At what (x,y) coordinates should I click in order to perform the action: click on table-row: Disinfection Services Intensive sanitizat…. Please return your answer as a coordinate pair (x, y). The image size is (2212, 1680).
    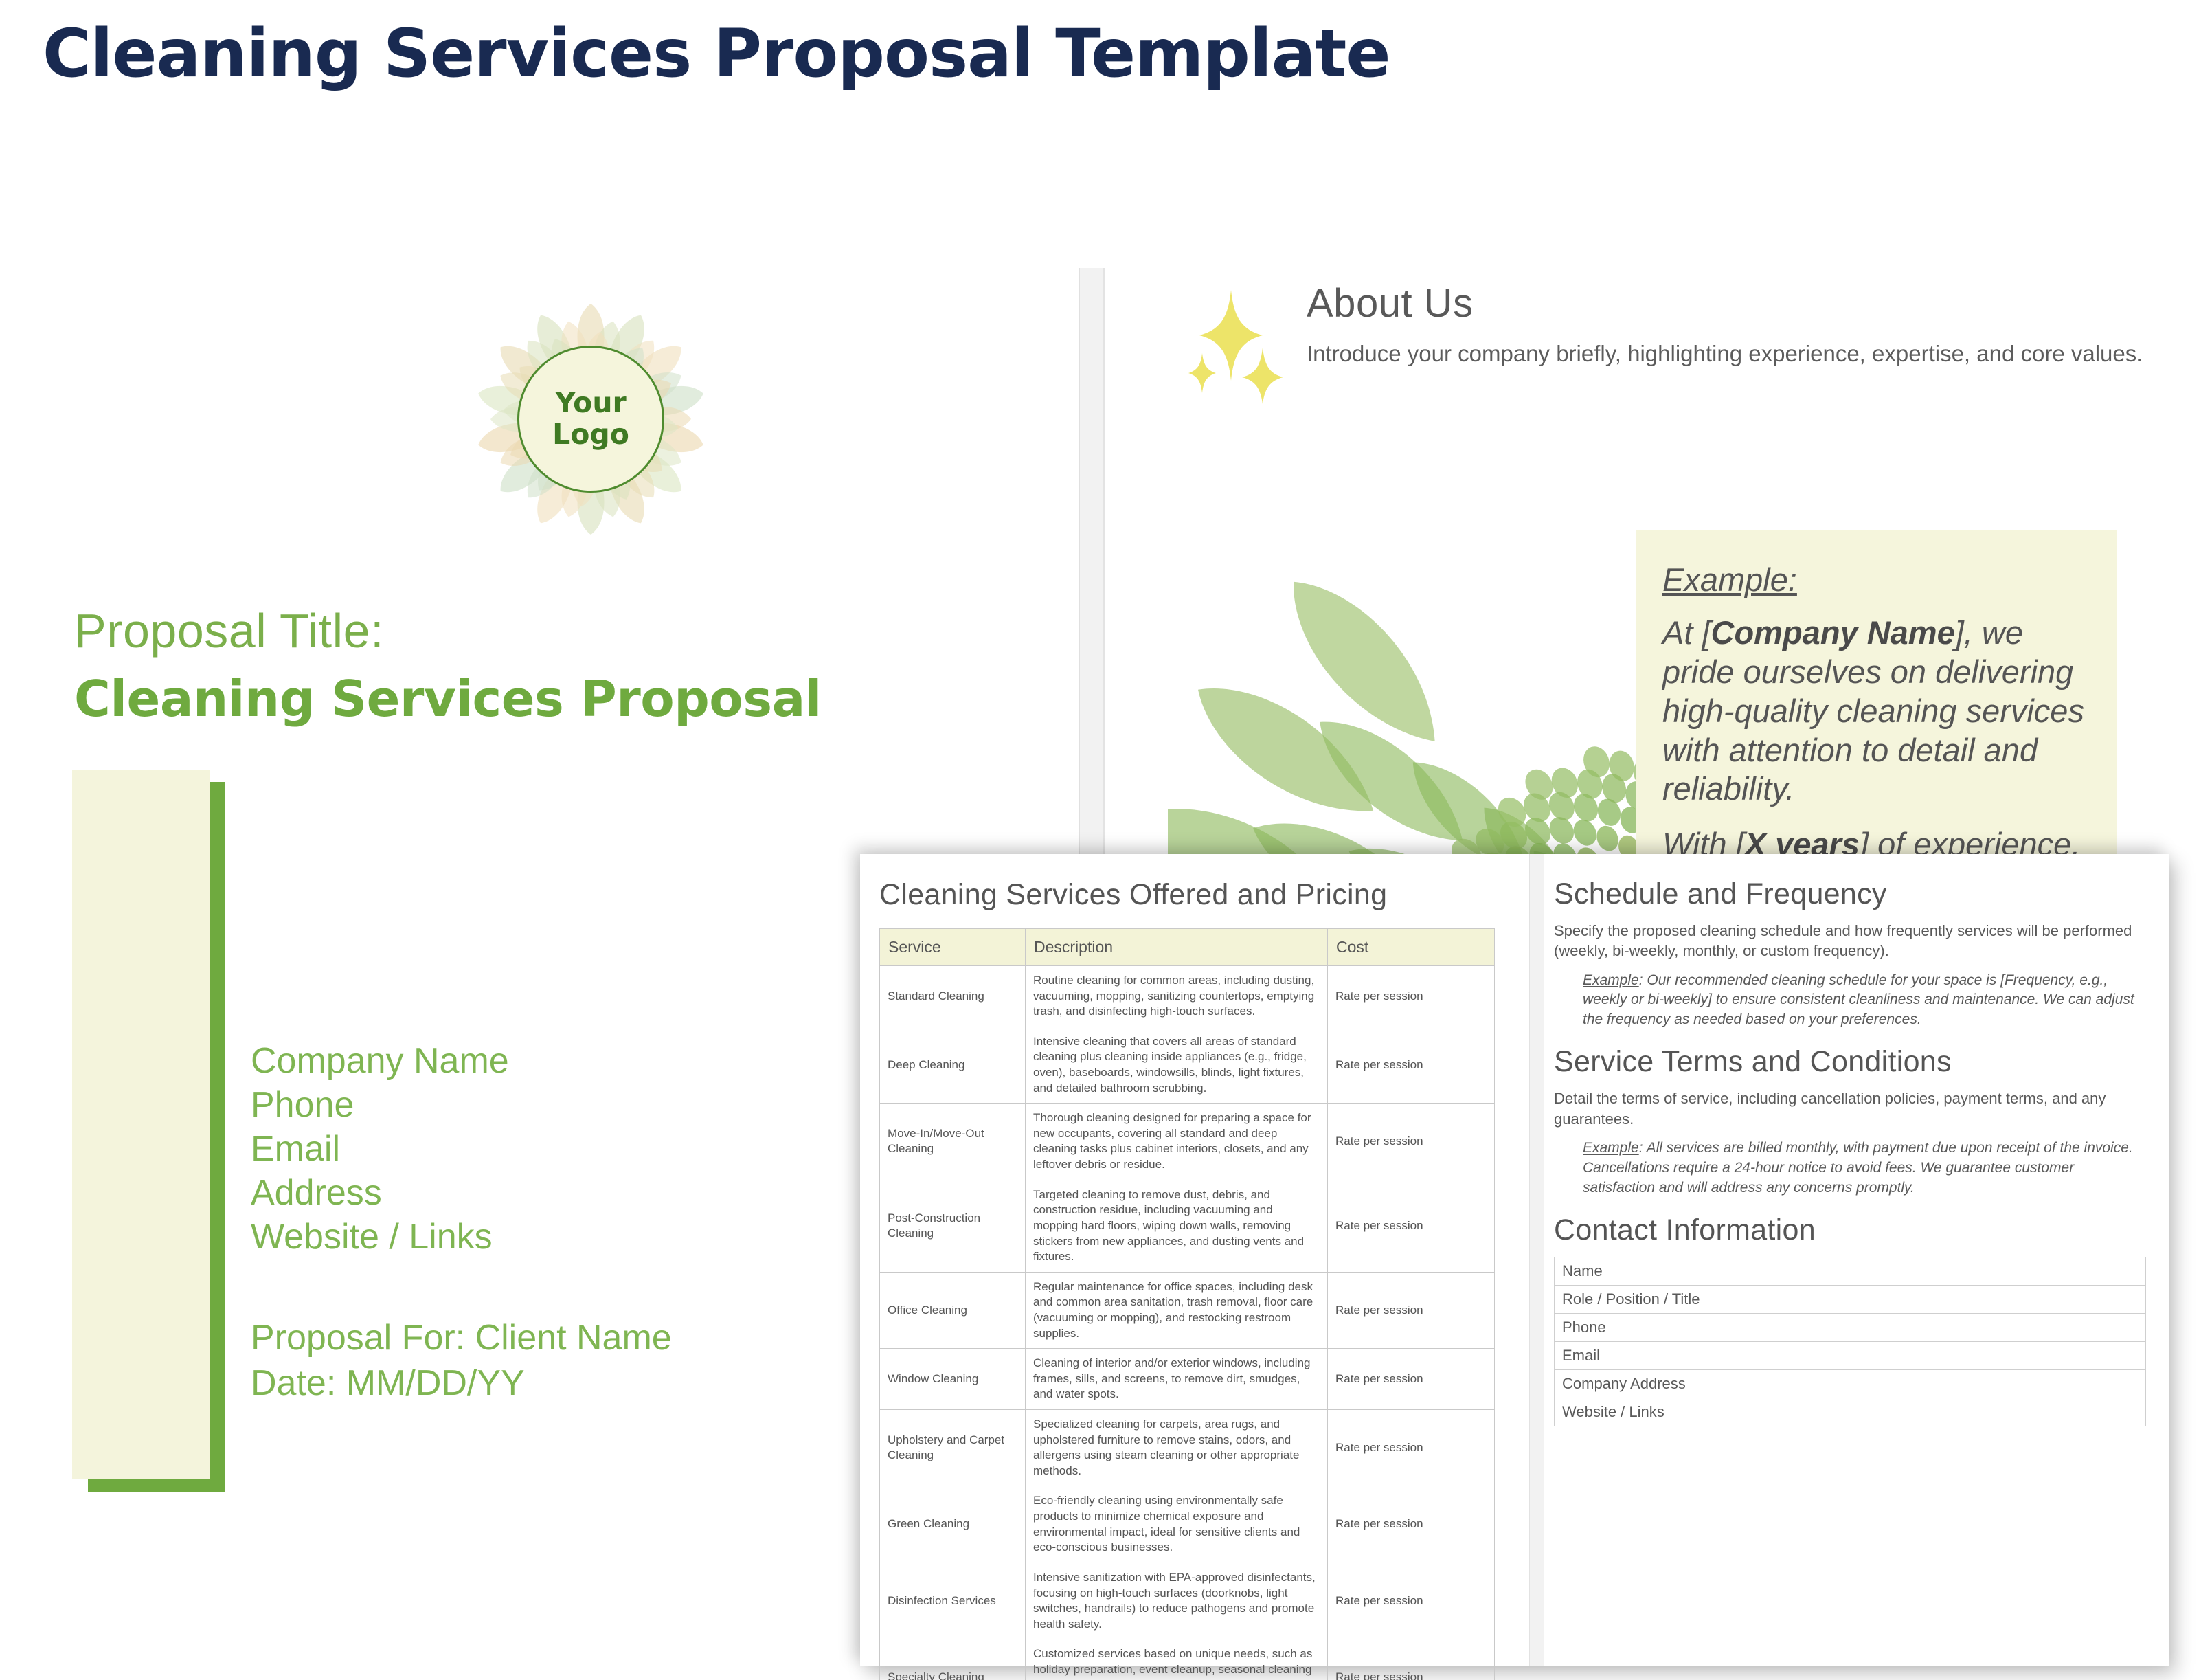
    Looking at the image, I should click on (1187, 1601).